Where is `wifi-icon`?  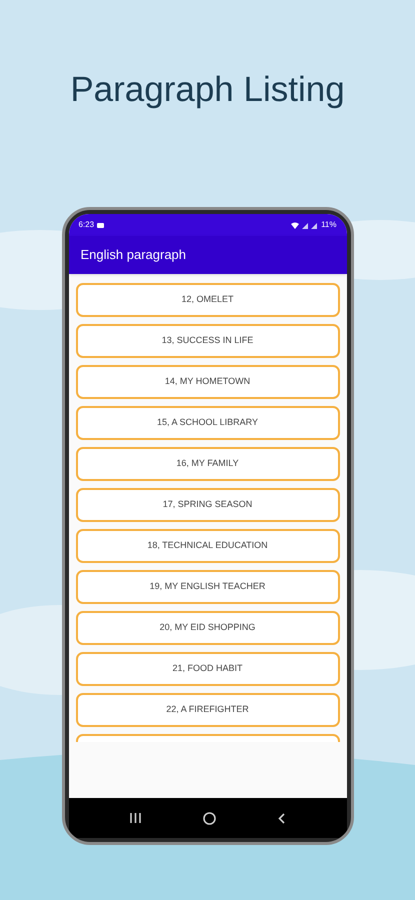
wifi-icon is located at coordinates (295, 225).